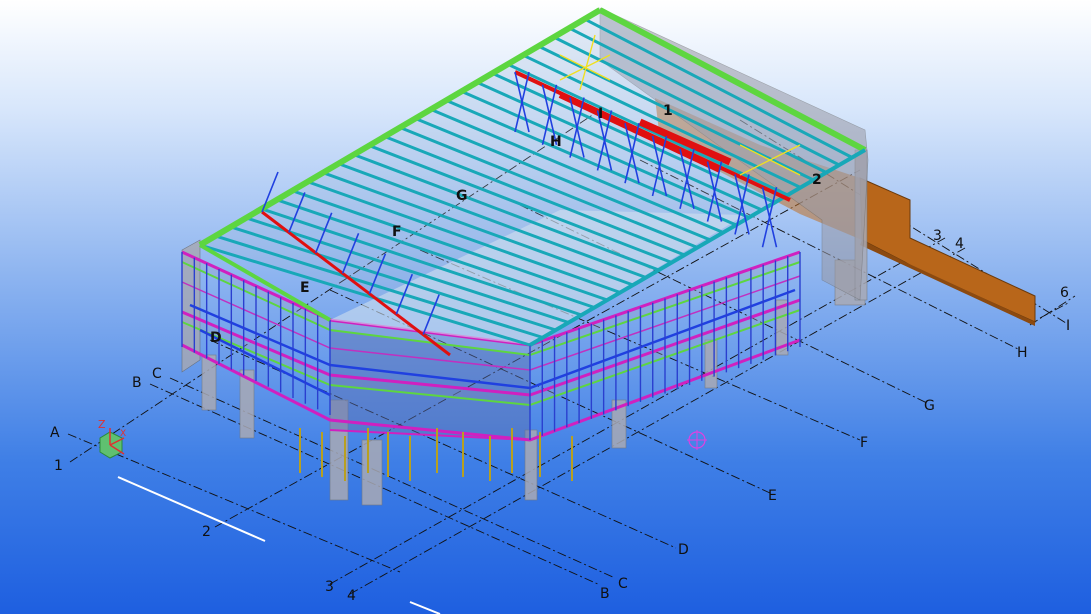 This screenshot has height=614, width=1091. What do you see at coordinates (1022, 353) in the screenshot?
I see `grid-label-H: H` at bounding box center [1022, 353].